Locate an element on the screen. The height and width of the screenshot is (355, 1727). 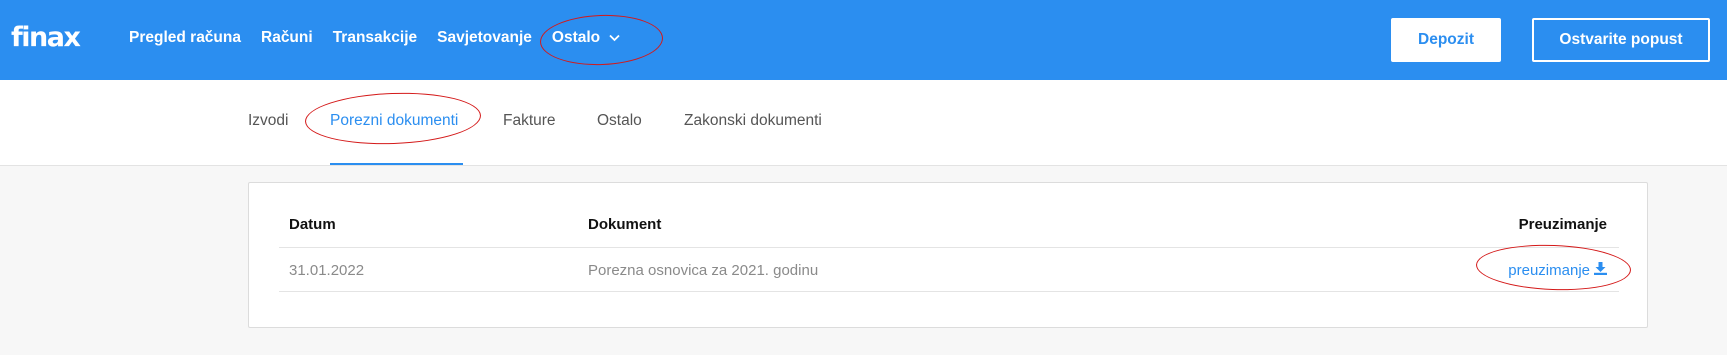
active-tab-indicator is located at coordinates (396, 164).